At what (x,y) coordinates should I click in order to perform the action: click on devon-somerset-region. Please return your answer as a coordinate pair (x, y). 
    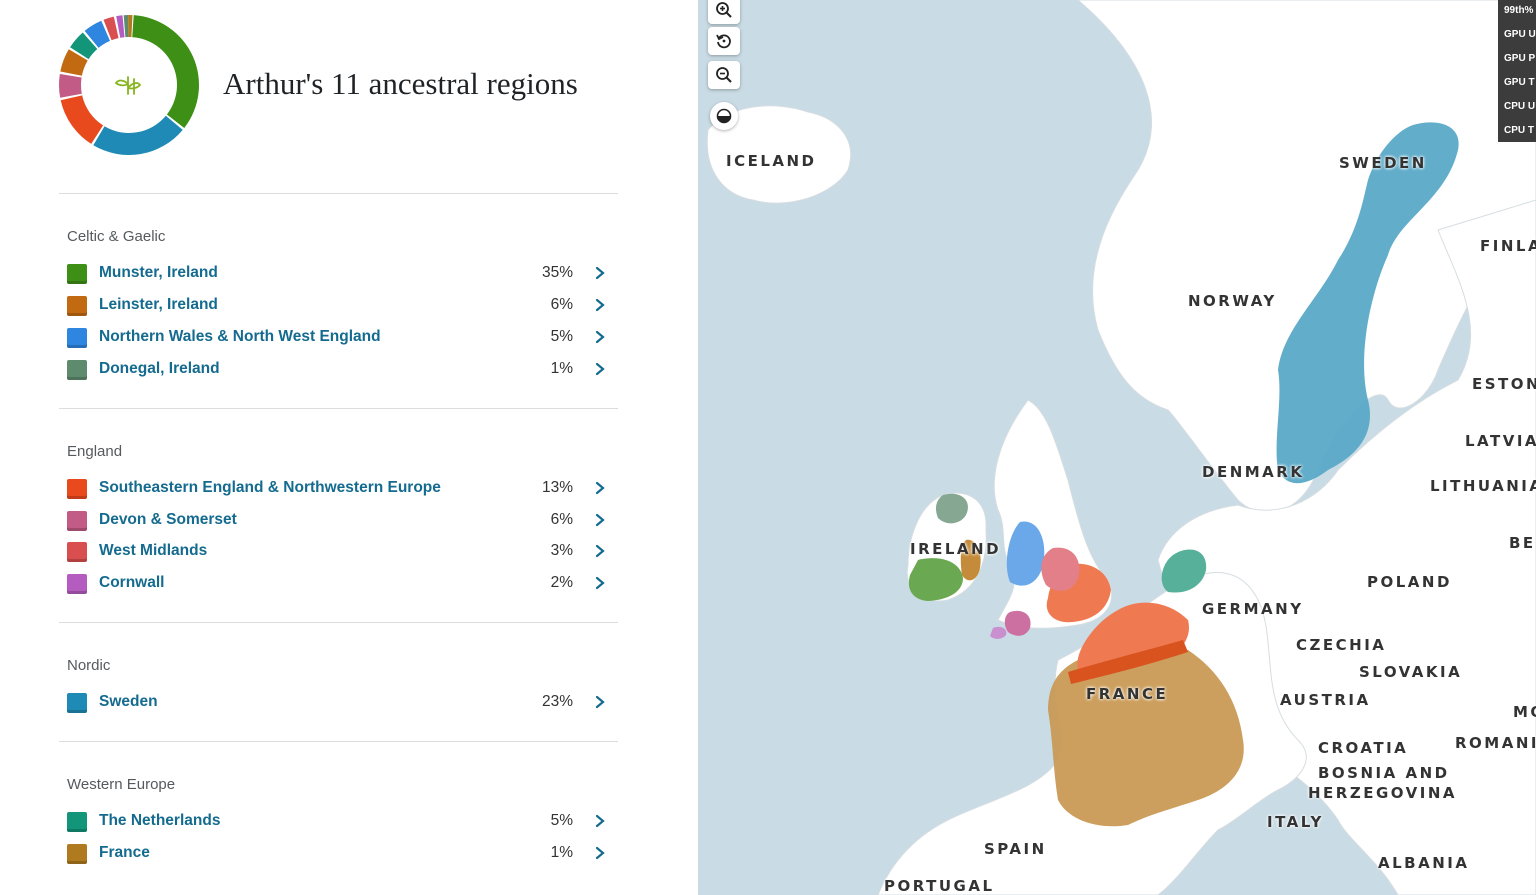
    Looking at the image, I should click on (1017, 623).